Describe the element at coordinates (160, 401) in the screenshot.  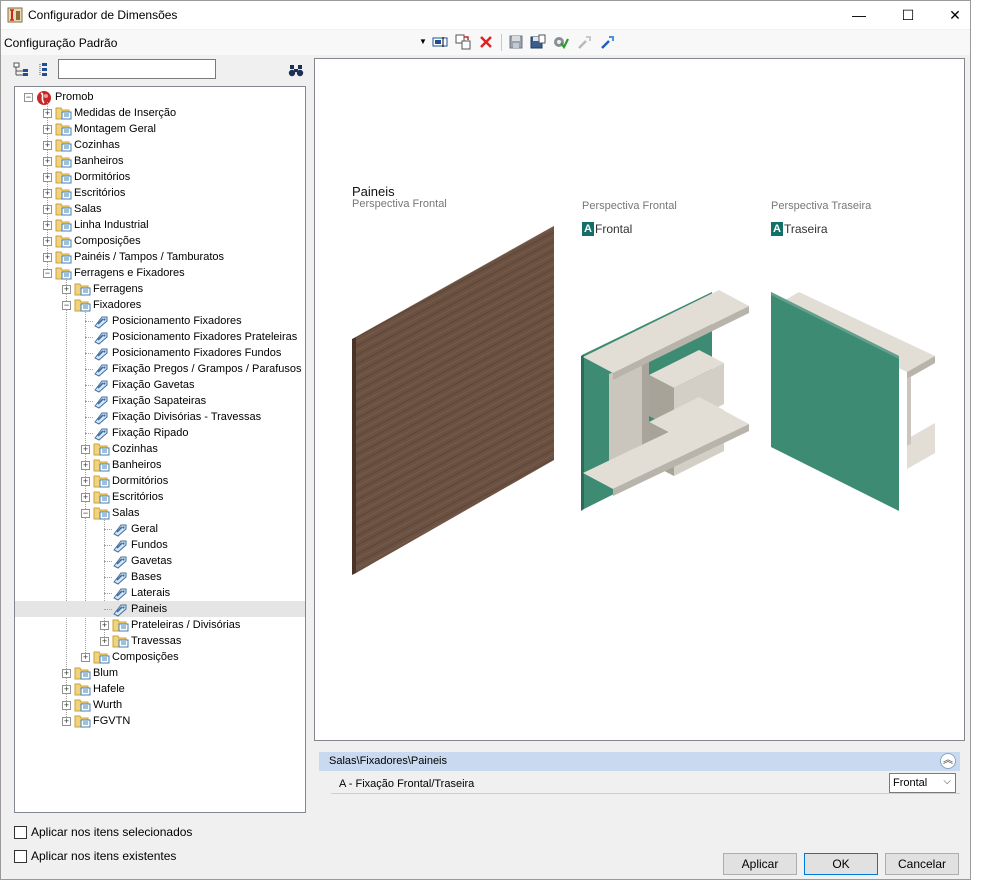
I see `tree-node: Fixação Sapateiras` at that location.